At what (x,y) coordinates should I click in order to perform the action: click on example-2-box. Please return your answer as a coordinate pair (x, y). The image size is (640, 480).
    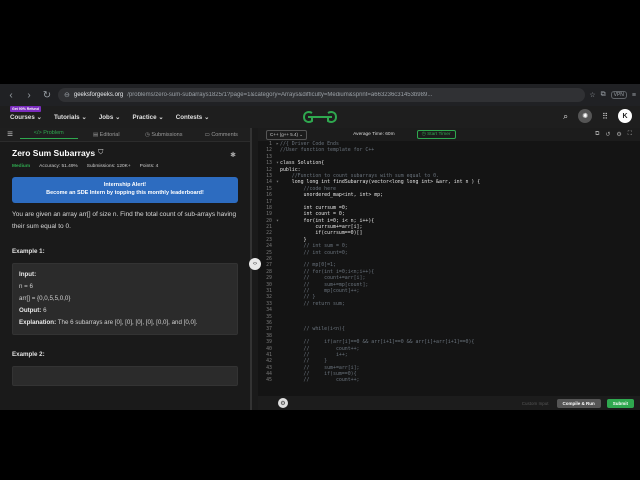
    Looking at the image, I should click on (125, 376).